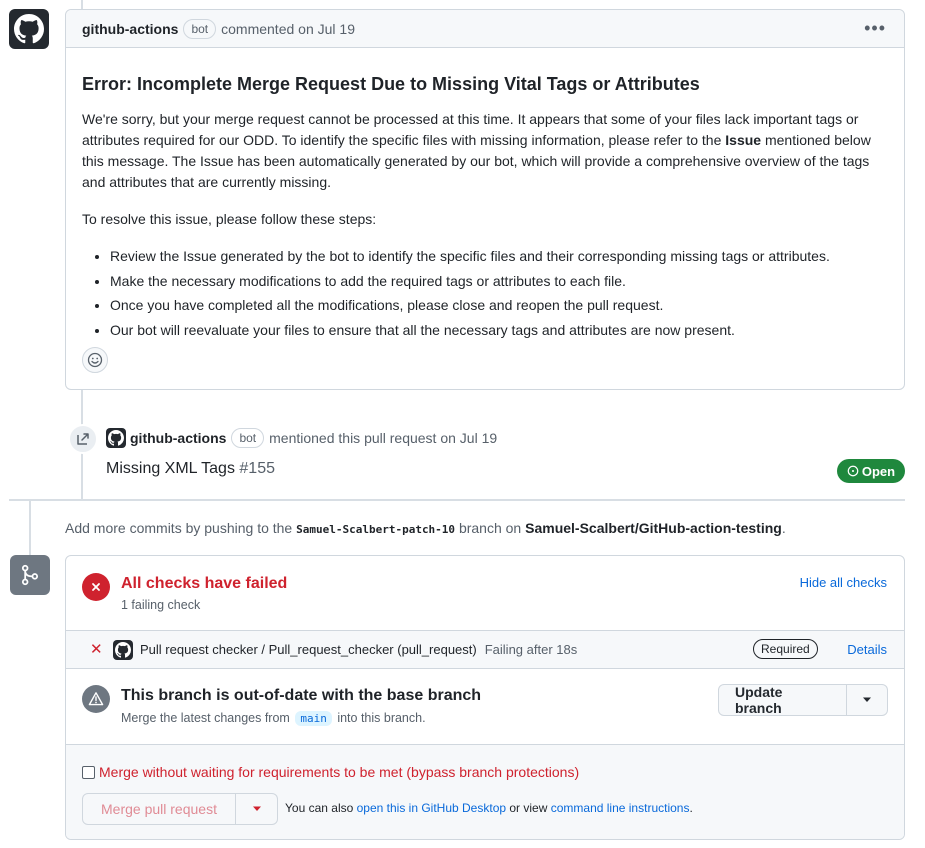 The width and height of the screenshot is (925, 848). What do you see at coordinates (383, 438) in the screenshot?
I see `mention-meta: mentioned this pull request on Jul 19` at bounding box center [383, 438].